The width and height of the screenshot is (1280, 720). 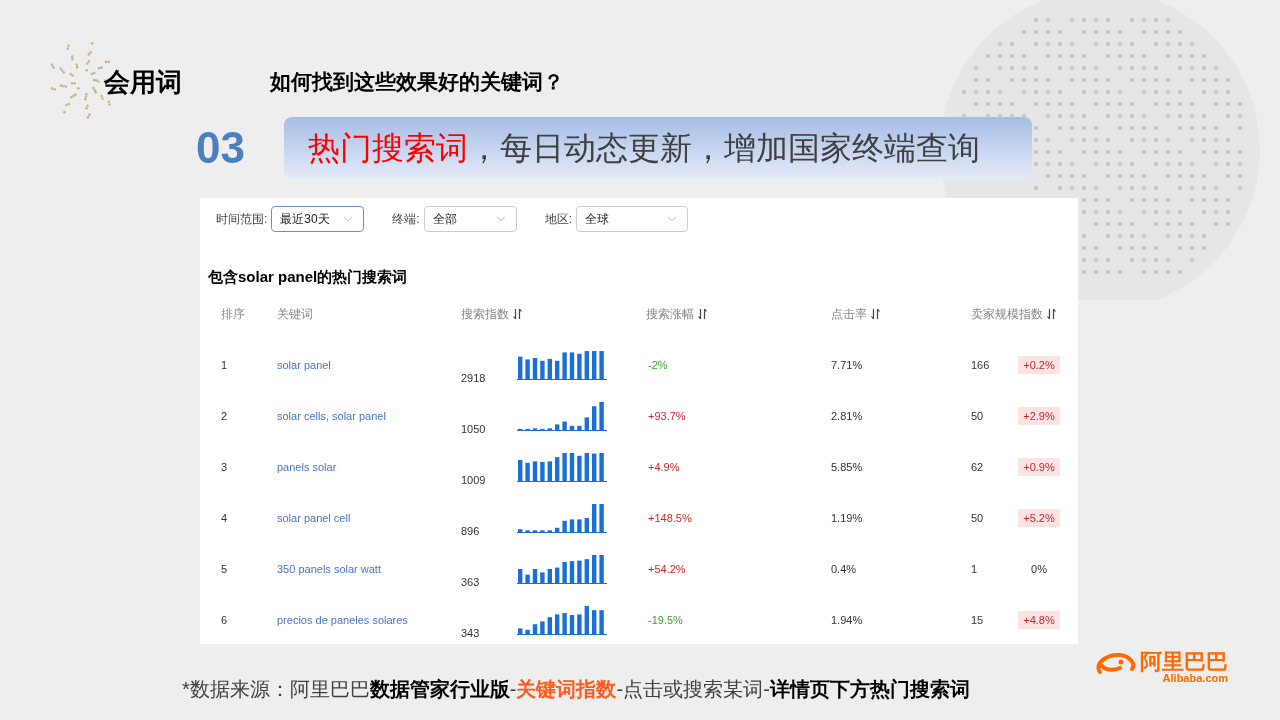 What do you see at coordinates (474, 480) in the screenshot?
I see `index-cell-text: 1009` at bounding box center [474, 480].